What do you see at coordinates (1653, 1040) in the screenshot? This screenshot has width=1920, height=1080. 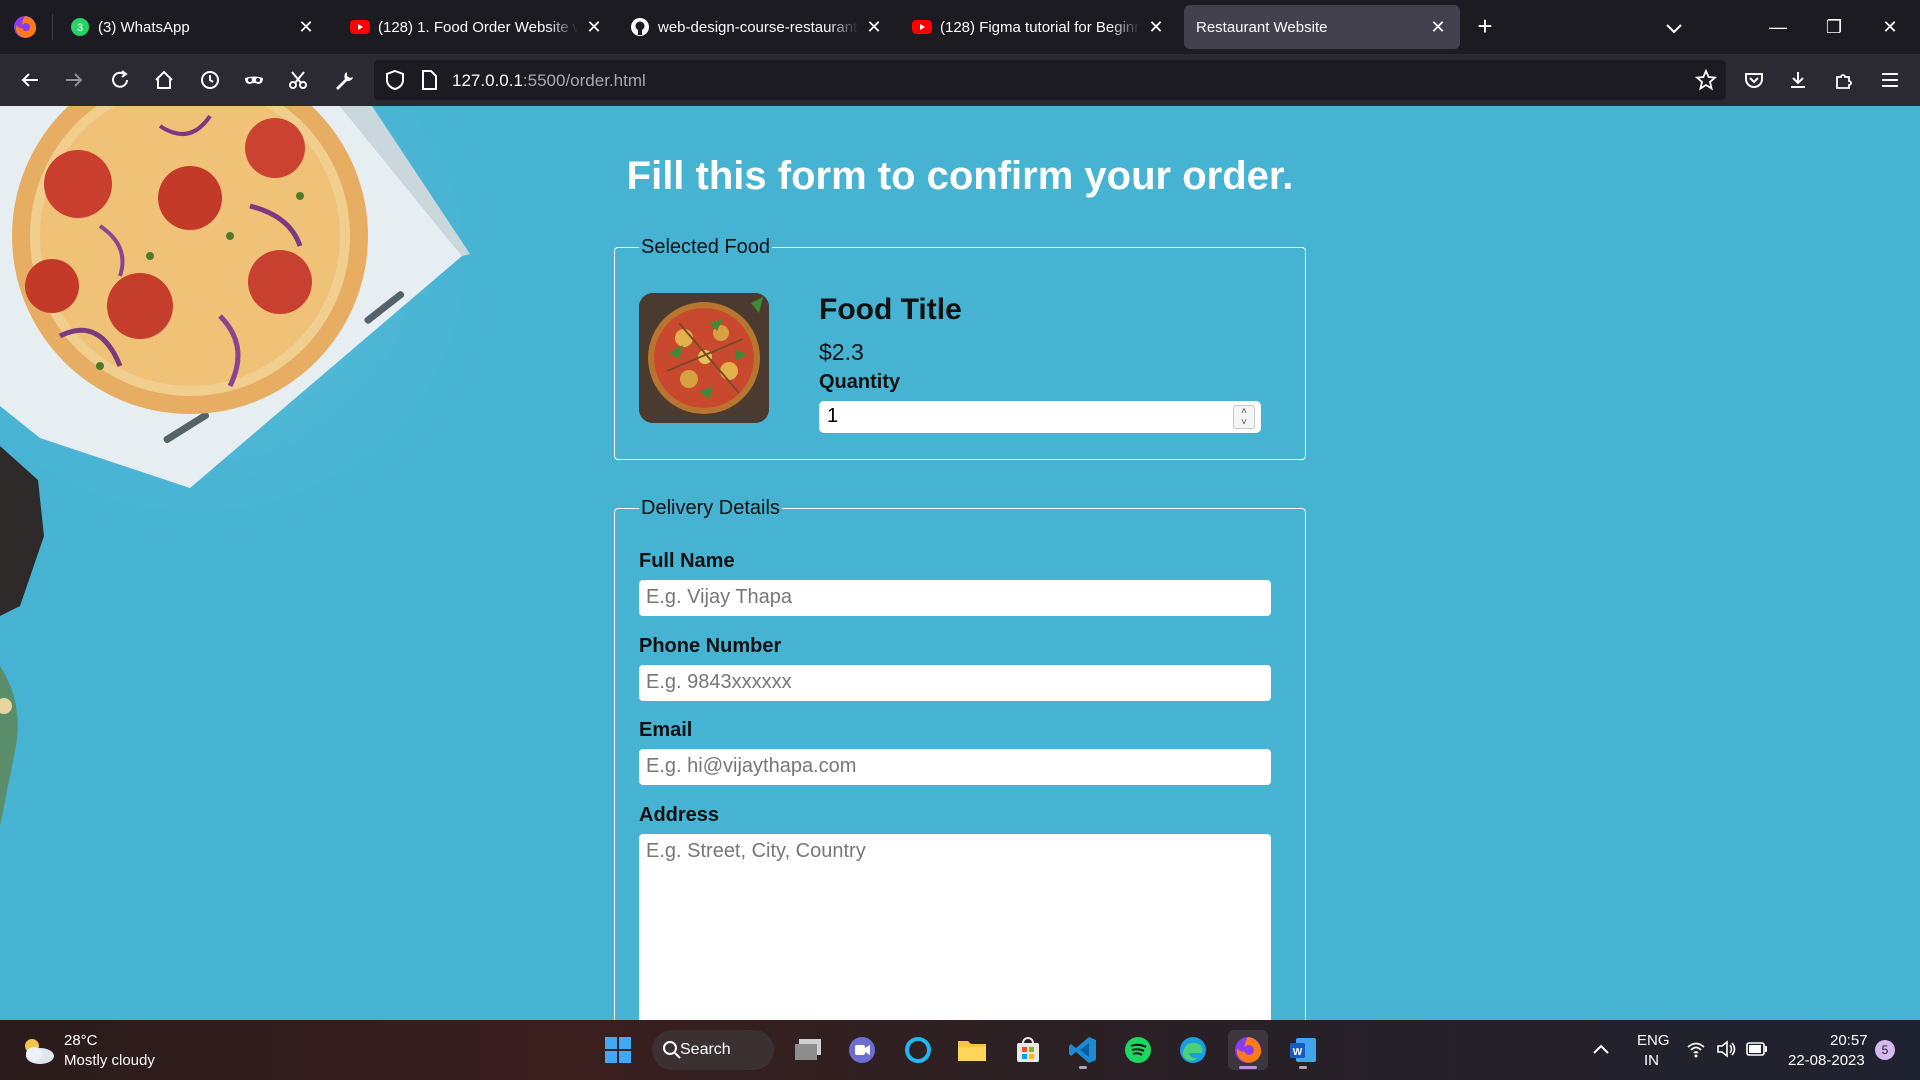 I see `input-language: ENG` at bounding box center [1653, 1040].